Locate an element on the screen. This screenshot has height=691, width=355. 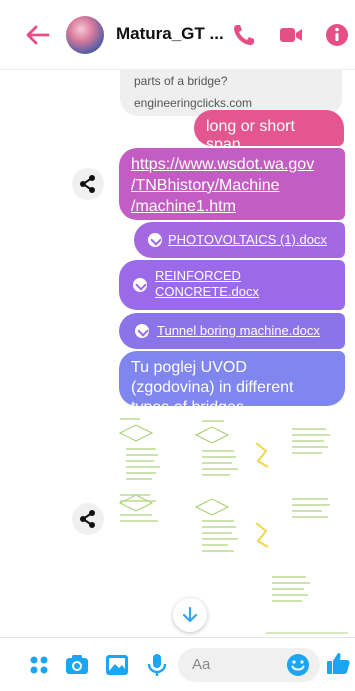
file-name: PHOTOVOLTAICS (1).docx is located at coordinates (247, 239).